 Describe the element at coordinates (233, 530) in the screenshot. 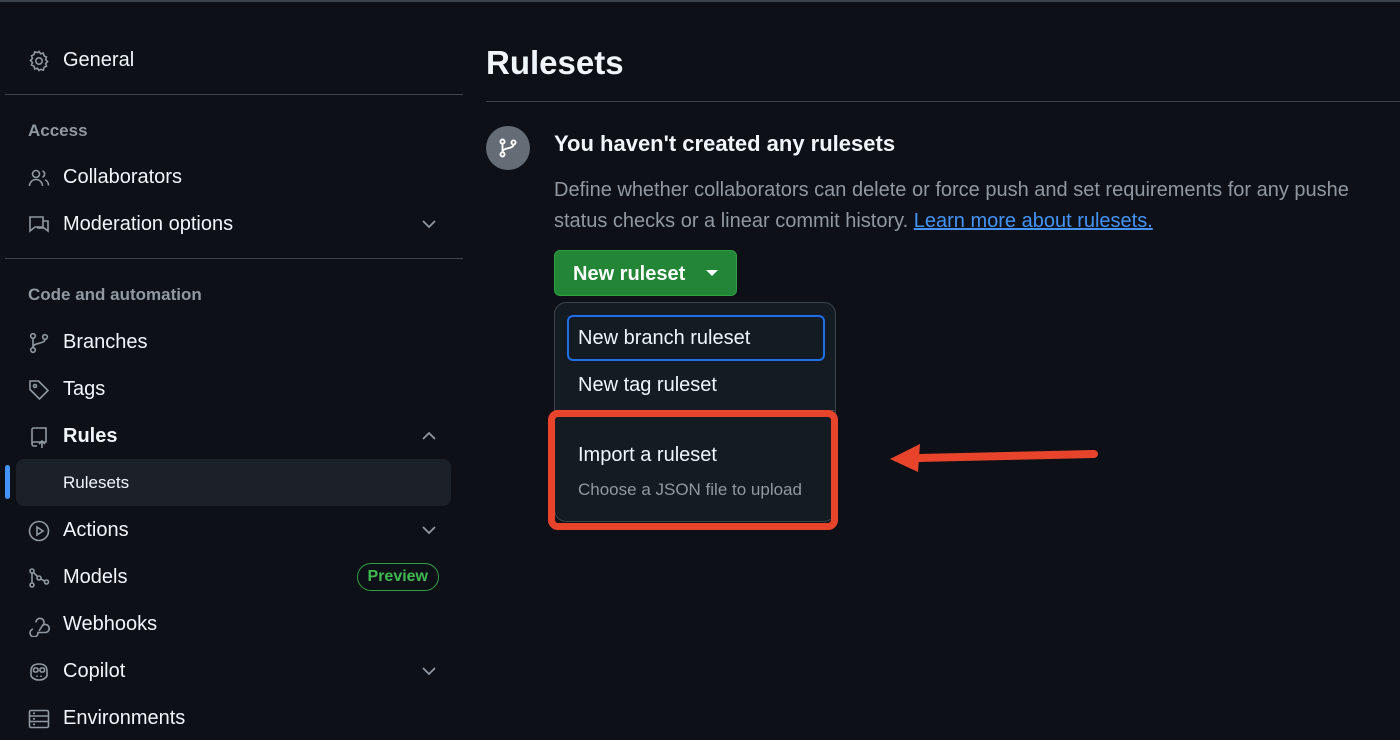

I see `sidebar-item-actions: Actions` at that location.